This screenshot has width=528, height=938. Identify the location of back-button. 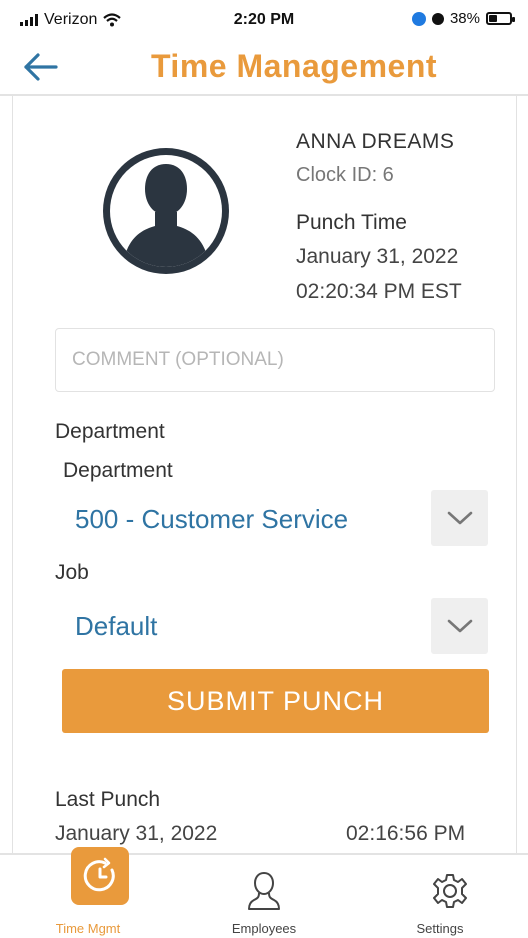
(42, 67).